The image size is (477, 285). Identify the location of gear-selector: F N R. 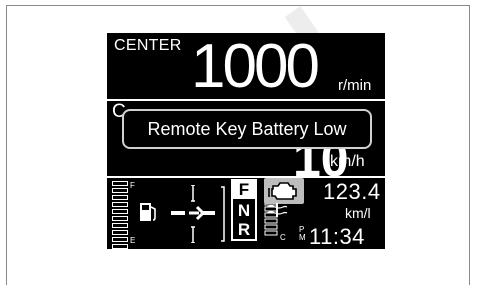
(244, 210).